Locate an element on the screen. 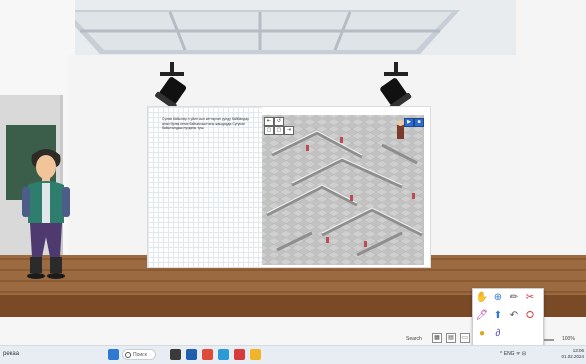 The height and width of the screenshot is (364, 586). pen-tool-icon: 🖊 is located at coordinates (482, 316).